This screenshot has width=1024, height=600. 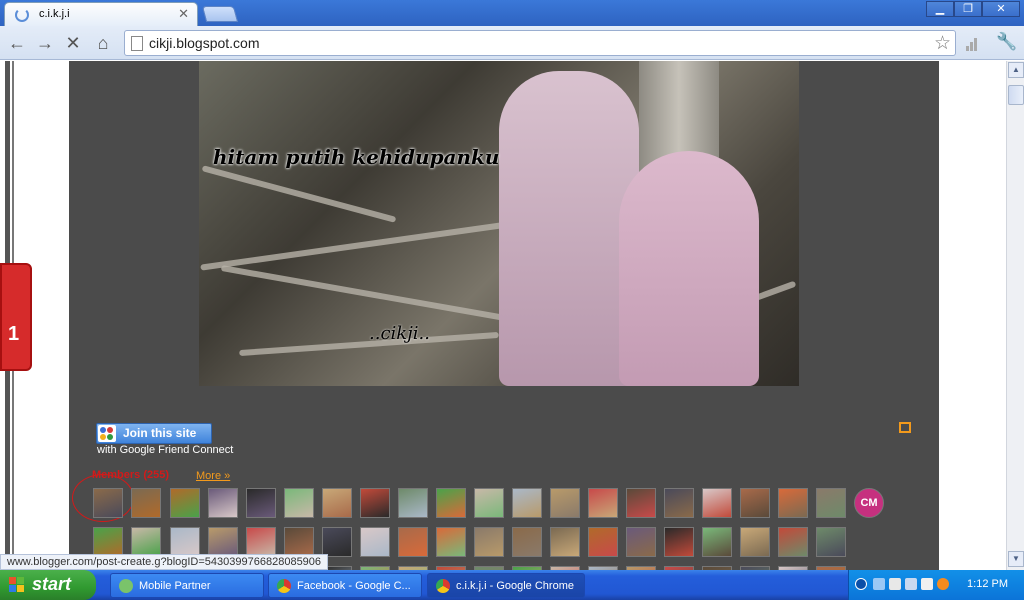 I want to click on tray-app-icon, so click(x=943, y=584).